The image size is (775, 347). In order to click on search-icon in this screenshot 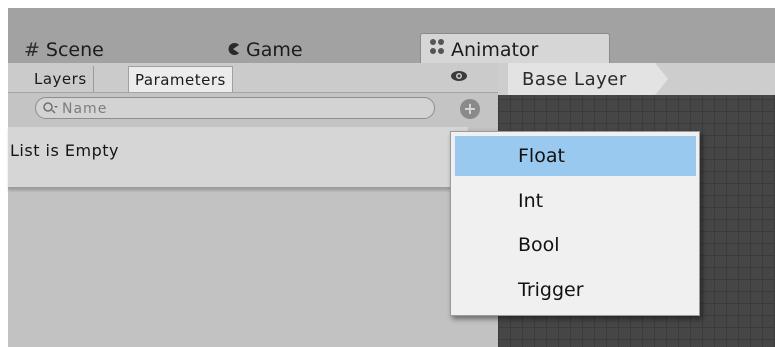, I will do `click(50, 108)`.